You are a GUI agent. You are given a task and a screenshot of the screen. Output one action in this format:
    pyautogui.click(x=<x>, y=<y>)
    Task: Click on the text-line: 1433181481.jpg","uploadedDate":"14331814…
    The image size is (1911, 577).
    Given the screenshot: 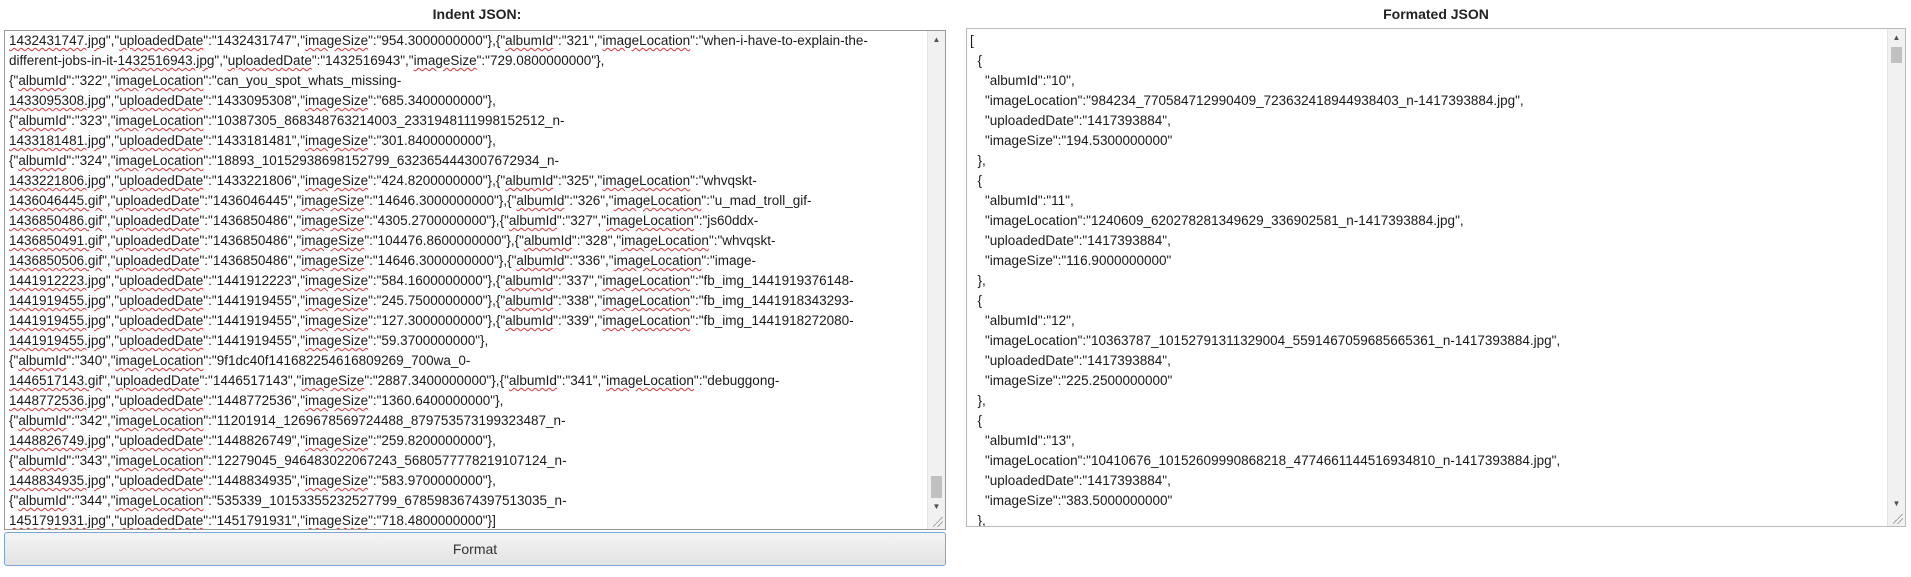 What is the action you would take?
    pyautogui.click(x=252, y=140)
    